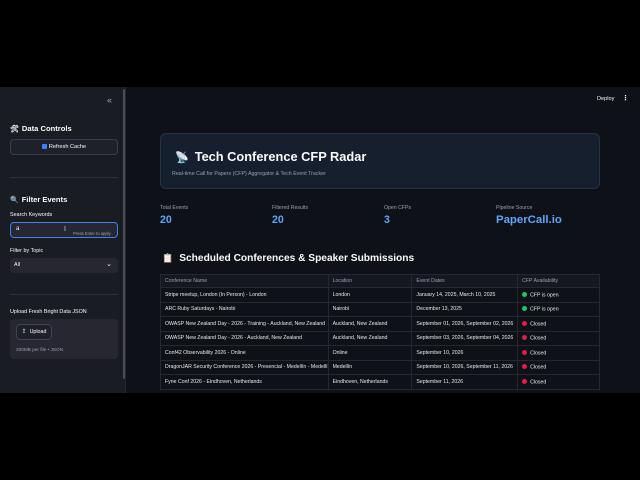 The image size is (640, 480). Describe the element at coordinates (465, 367) in the screenshot. I see `event-dates-cell: September 10, 2026, September 11, 2026` at that location.